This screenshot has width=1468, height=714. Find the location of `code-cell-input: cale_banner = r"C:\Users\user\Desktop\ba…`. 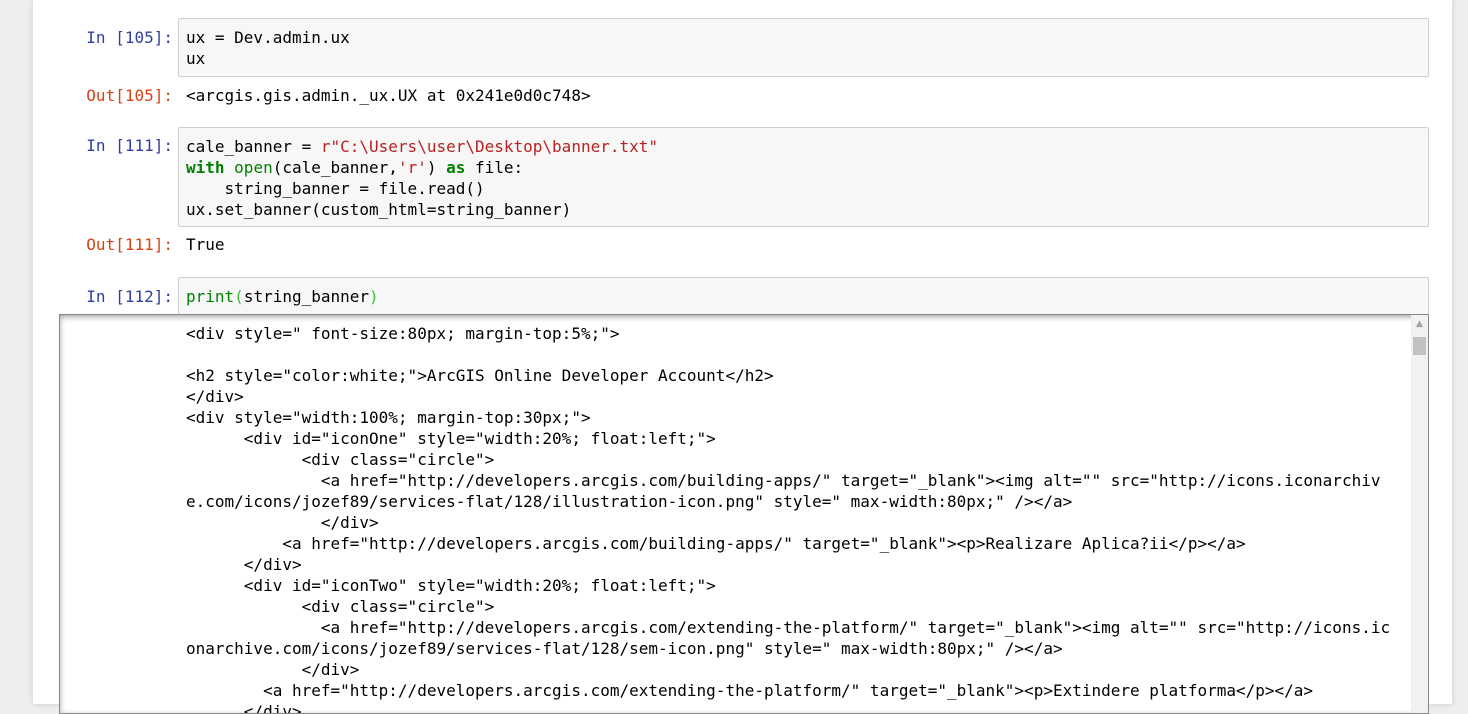

code-cell-input: cale_banner = r"C:\Users\user\Desktop\ba… is located at coordinates (803, 177).